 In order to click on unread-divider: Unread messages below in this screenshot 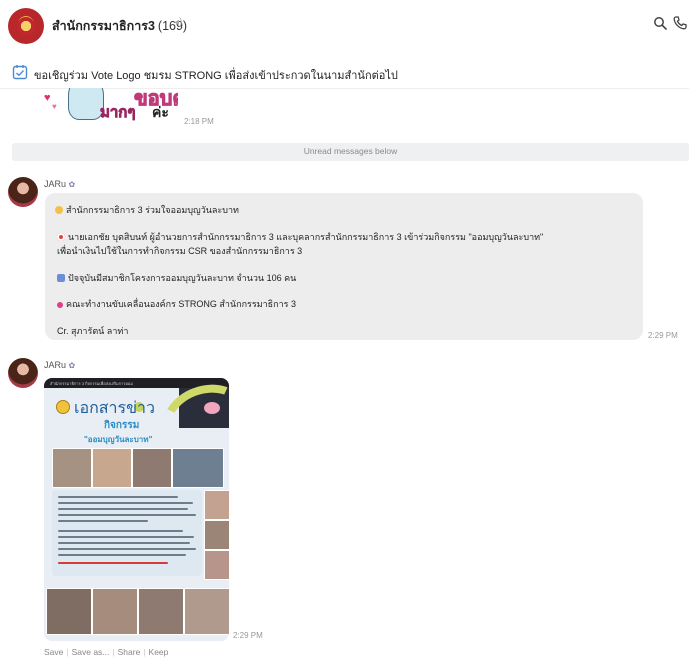, I will do `click(350, 152)`.